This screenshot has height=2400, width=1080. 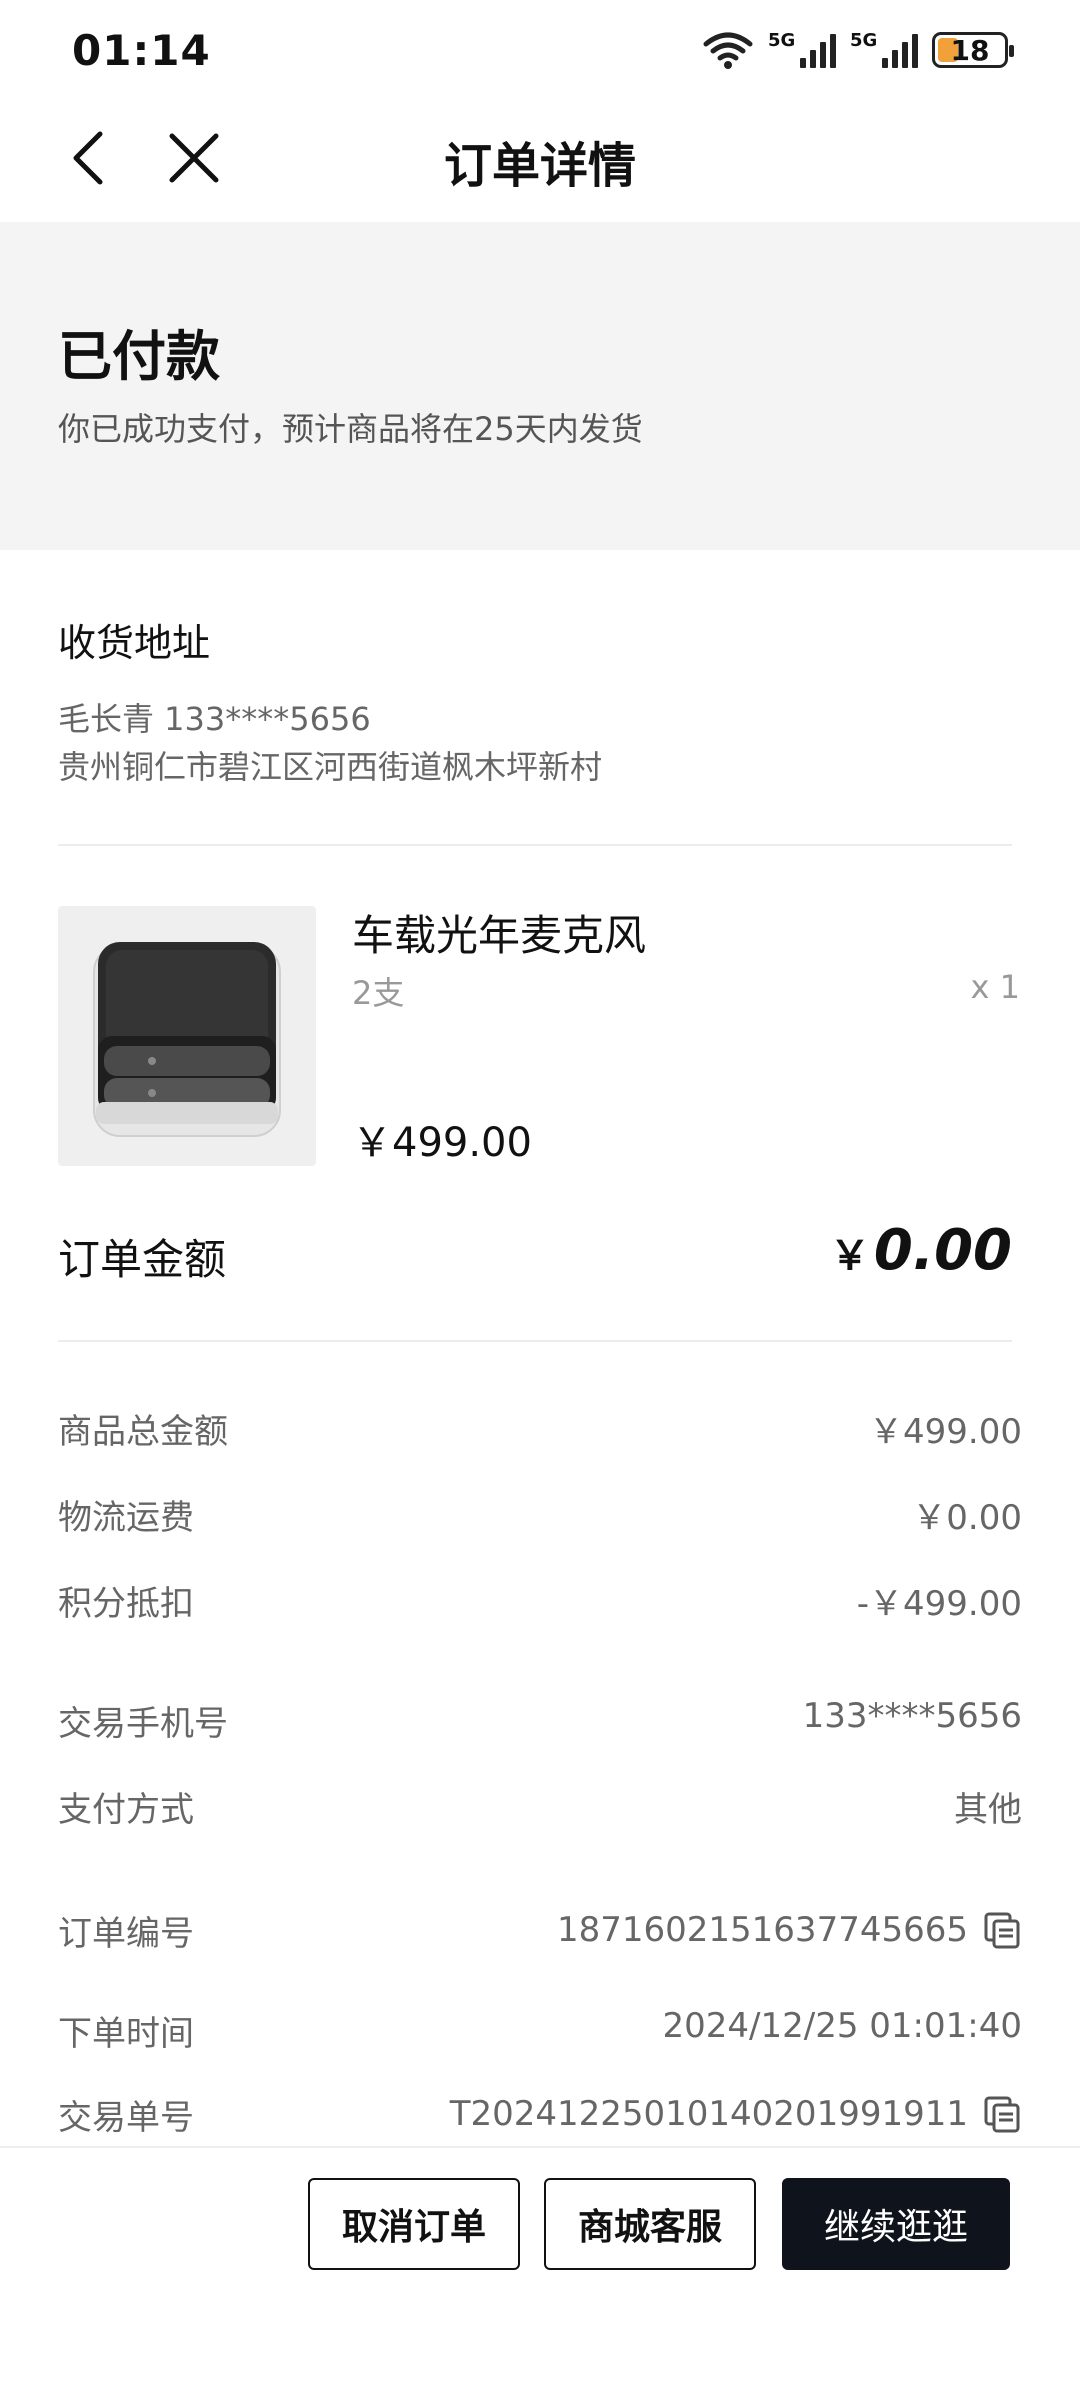 I want to click on continue-shopping-button: 继续逛逛, so click(x=896, y=2224).